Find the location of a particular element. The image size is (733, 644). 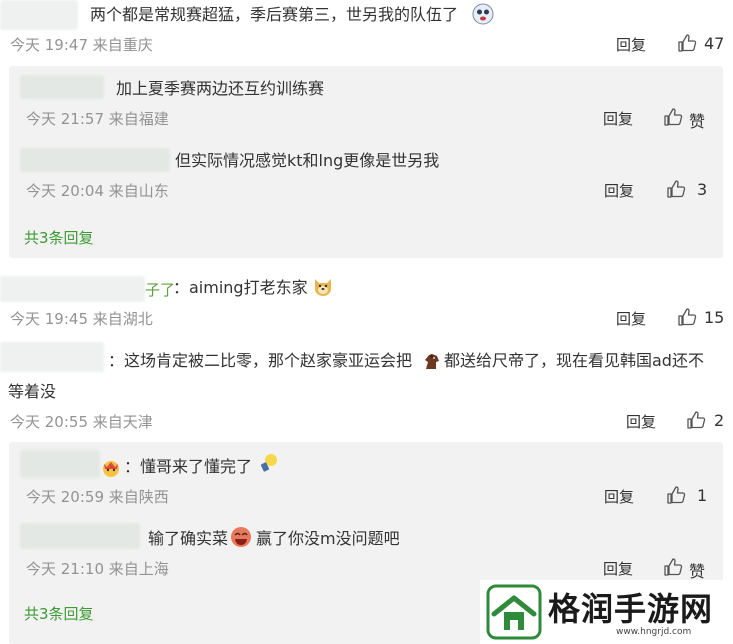

horse-emoji-icon is located at coordinates (432, 361).